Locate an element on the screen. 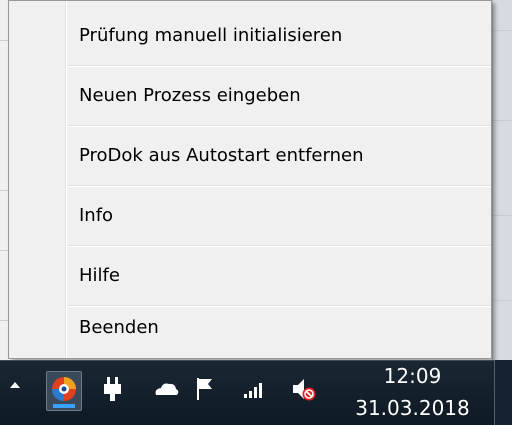 The image size is (512, 425). action-center-flag-icon is located at coordinates (206, 389).